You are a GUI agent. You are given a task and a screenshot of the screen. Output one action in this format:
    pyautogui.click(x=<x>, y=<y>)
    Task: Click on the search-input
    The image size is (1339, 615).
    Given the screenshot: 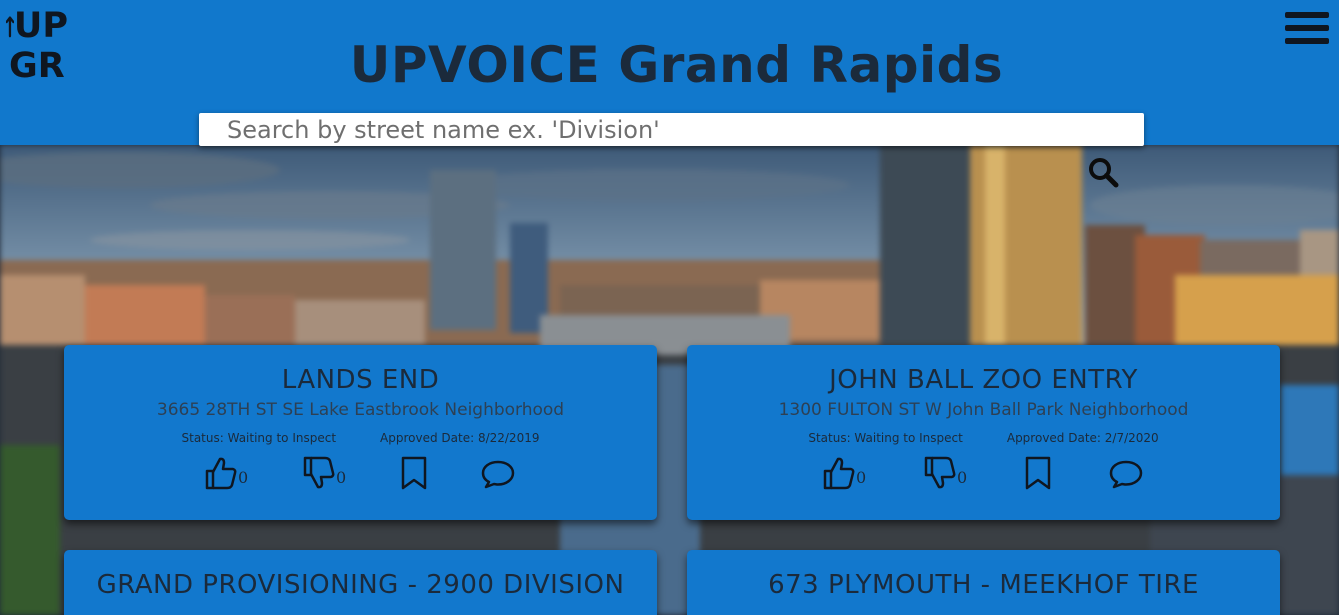 What is the action you would take?
    pyautogui.click(x=671, y=129)
    